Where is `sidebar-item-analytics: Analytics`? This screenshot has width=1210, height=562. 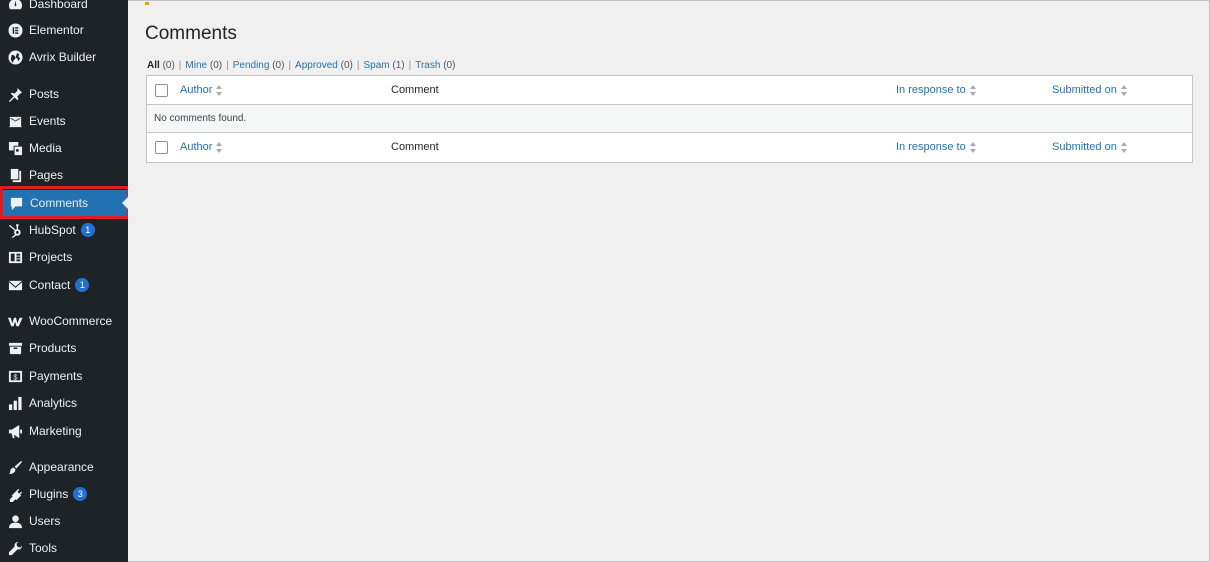
sidebar-item-analytics: Analytics is located at coordinates (64, 403).